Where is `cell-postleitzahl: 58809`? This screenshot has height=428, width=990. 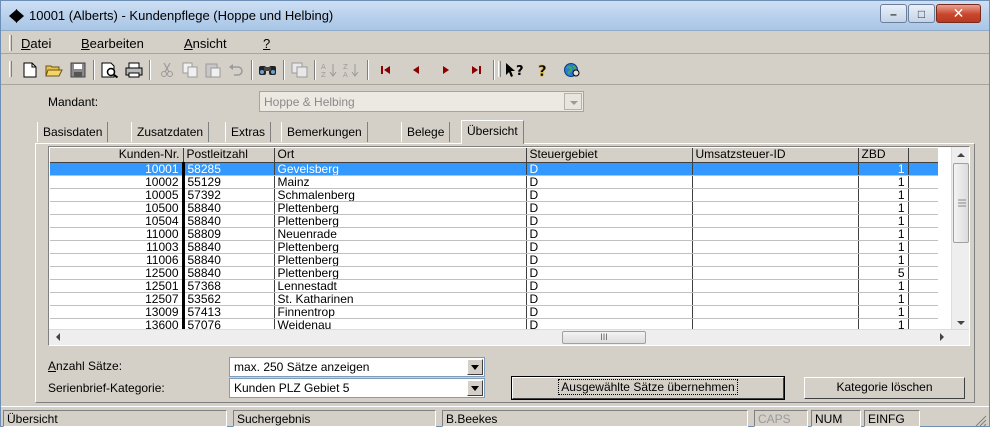
cell-postleitzahl: 58809 is located at coordinates (229, 234).